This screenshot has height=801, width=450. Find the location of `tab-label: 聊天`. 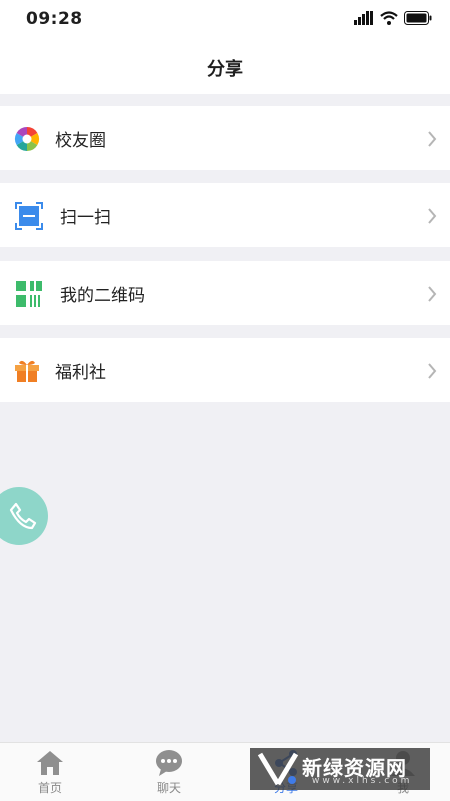

tab-label: 聊天 is located at coordinates (168, 788).